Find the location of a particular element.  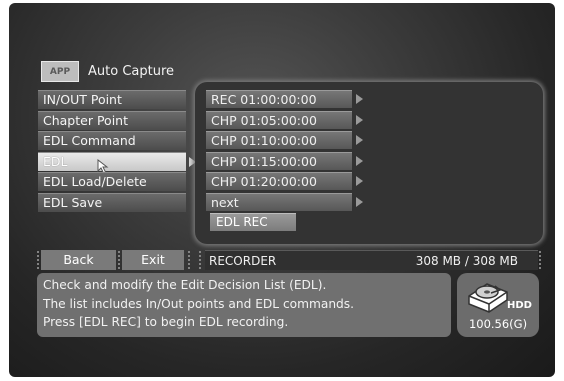

menu-item-chapter-point: Chapter Point is located at coordinates (112, 120).